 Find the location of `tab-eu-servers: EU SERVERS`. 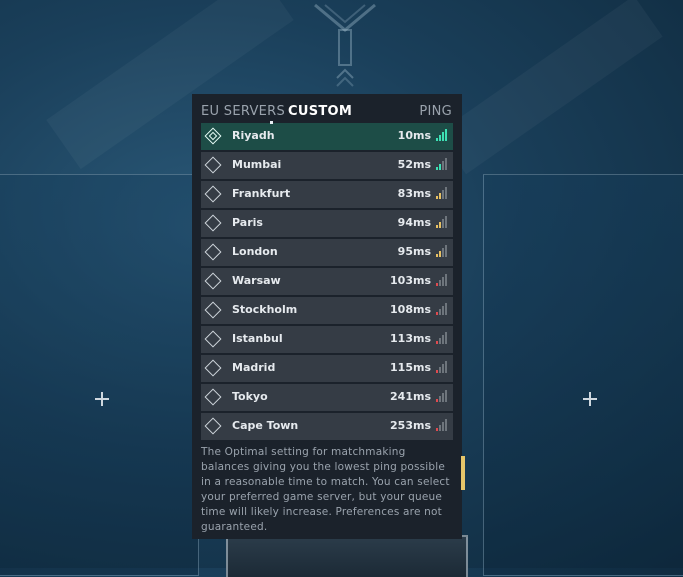

tab-eu-servers: EU SERVERS is located at coordinates (243, 111).